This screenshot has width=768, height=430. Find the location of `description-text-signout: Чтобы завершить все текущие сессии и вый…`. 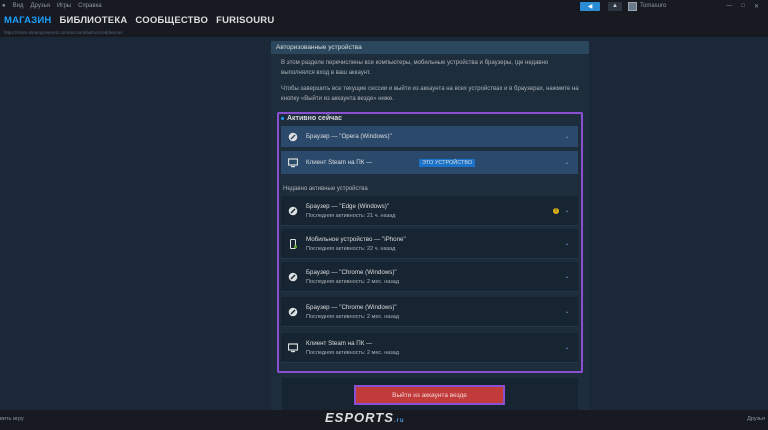

description-text-signout: Чтобы завершить все текущие сессии и вый… is located at coordinates (430, 94).